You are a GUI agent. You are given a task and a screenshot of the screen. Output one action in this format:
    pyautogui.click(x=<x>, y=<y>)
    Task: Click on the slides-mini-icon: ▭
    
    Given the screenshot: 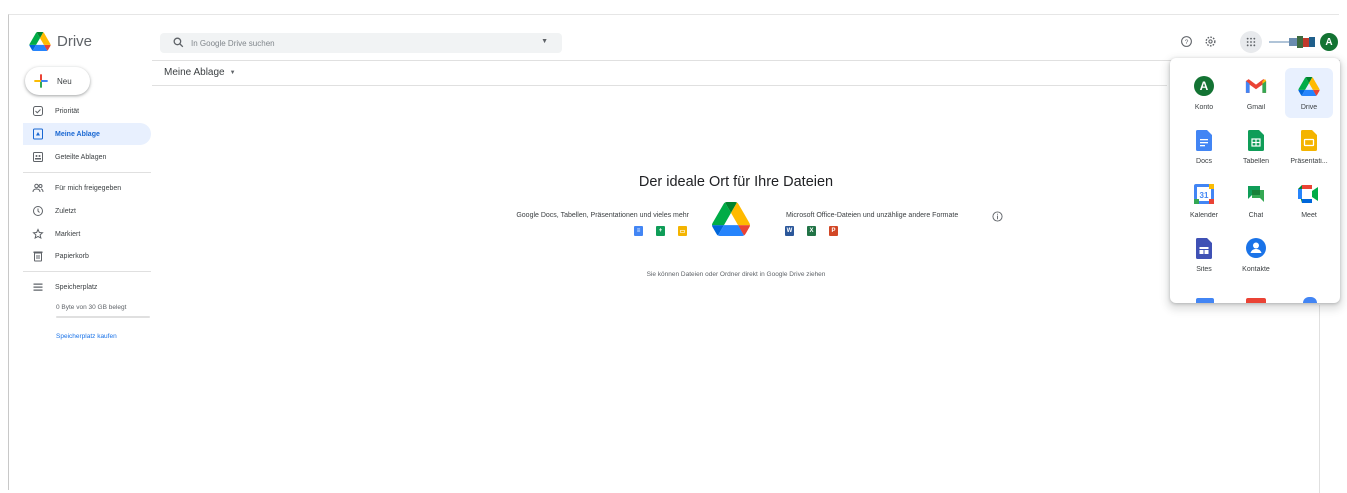 What is the action you would take?
    pyautogui.click(x=682, y=231)
    